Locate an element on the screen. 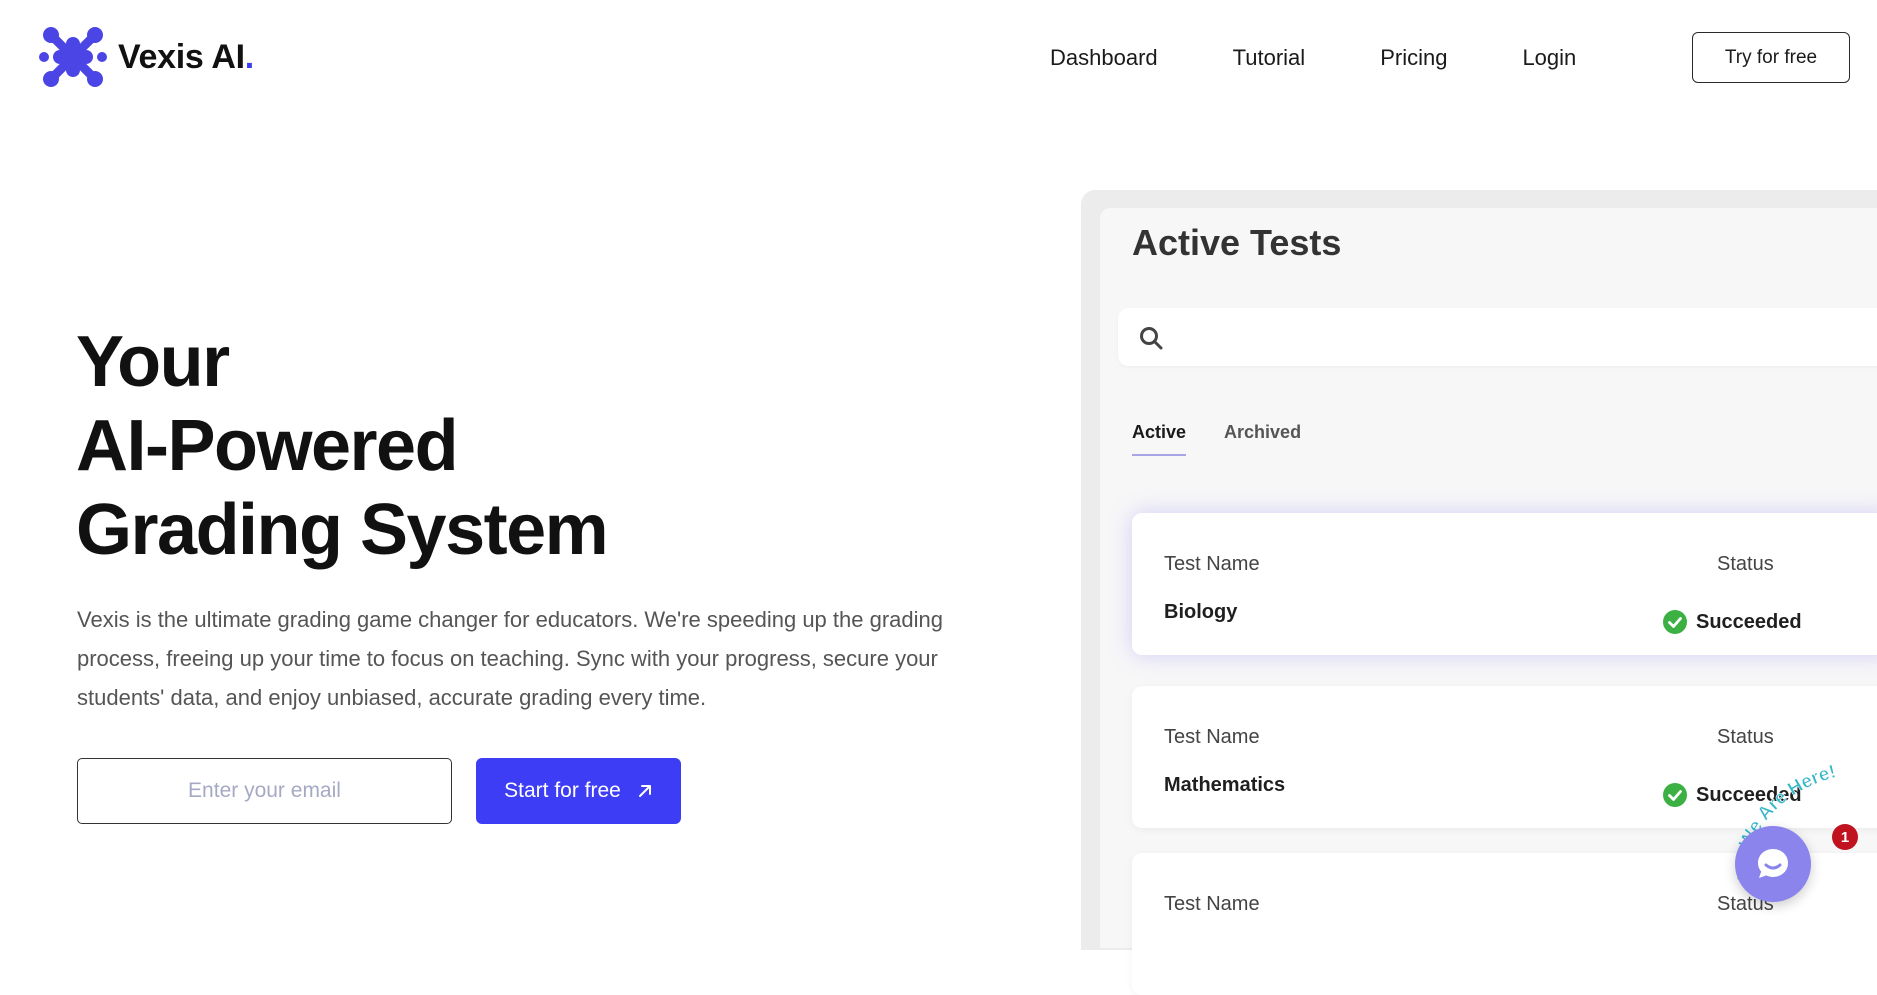  vexis-logo-icon is located at coordinates (73, 57).